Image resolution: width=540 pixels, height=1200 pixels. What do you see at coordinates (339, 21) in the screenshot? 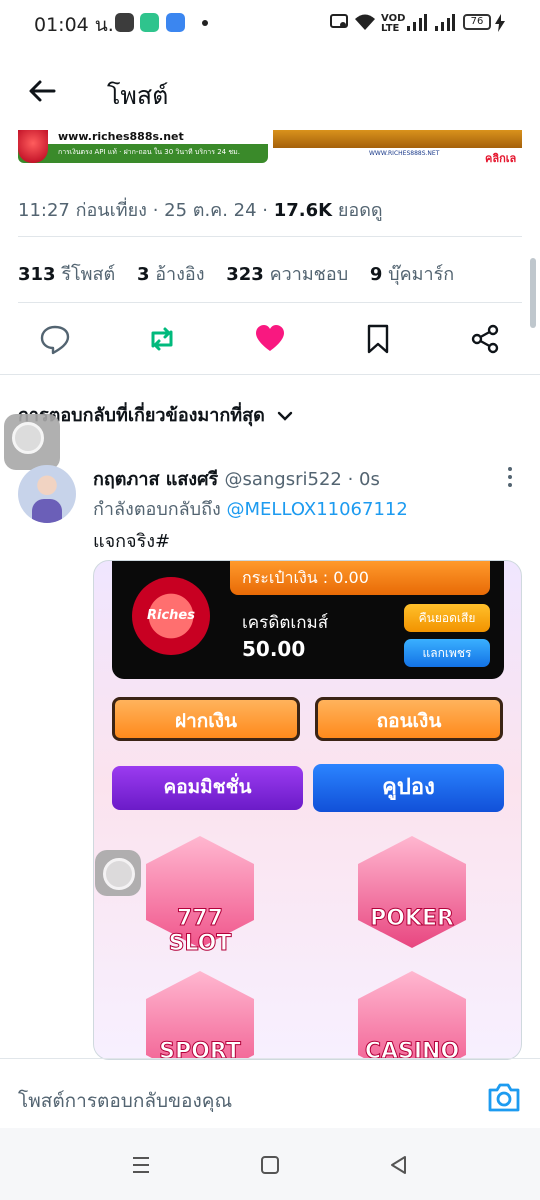
I see `screencast-icon` at bounding box center [339, 21].